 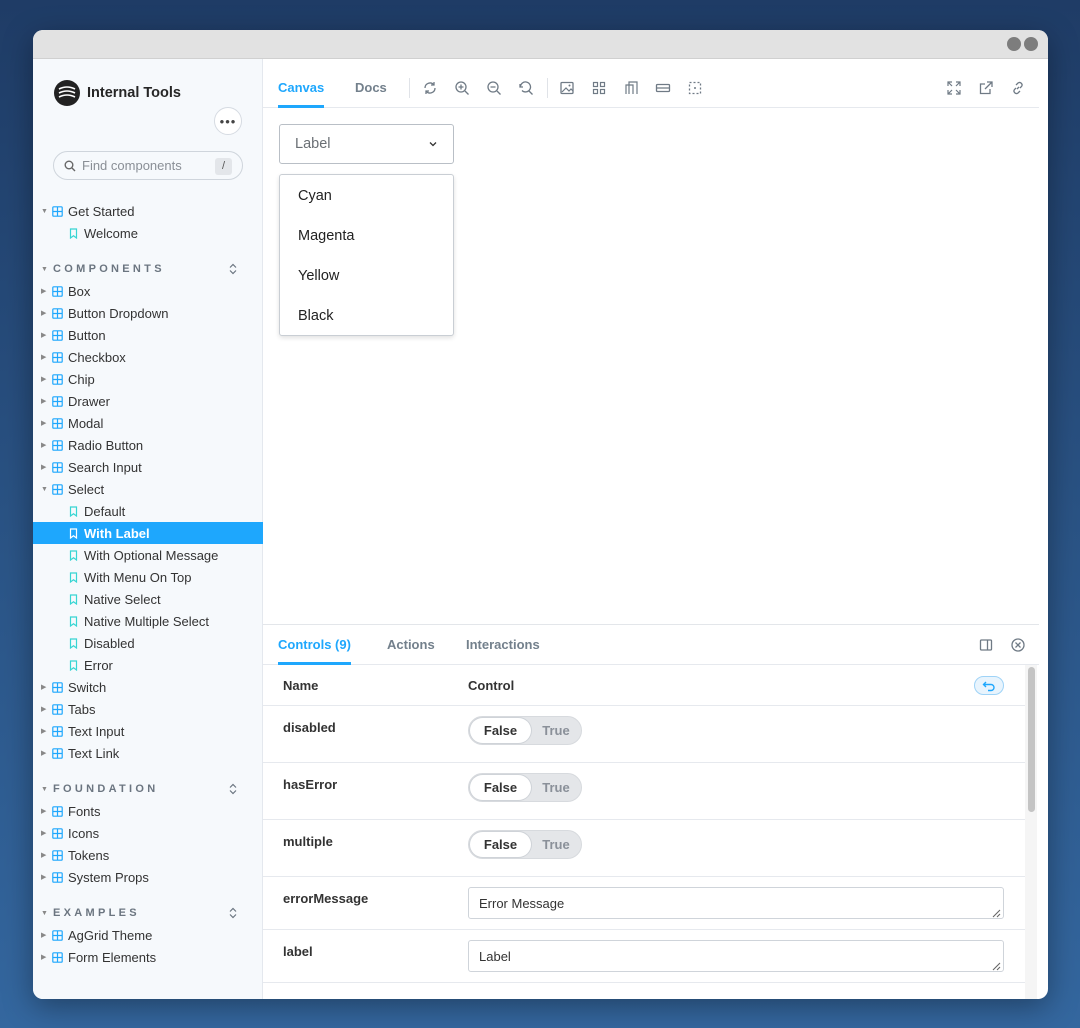 I want to click on section-title: EXAMPLES, so click(x=96, y=913).